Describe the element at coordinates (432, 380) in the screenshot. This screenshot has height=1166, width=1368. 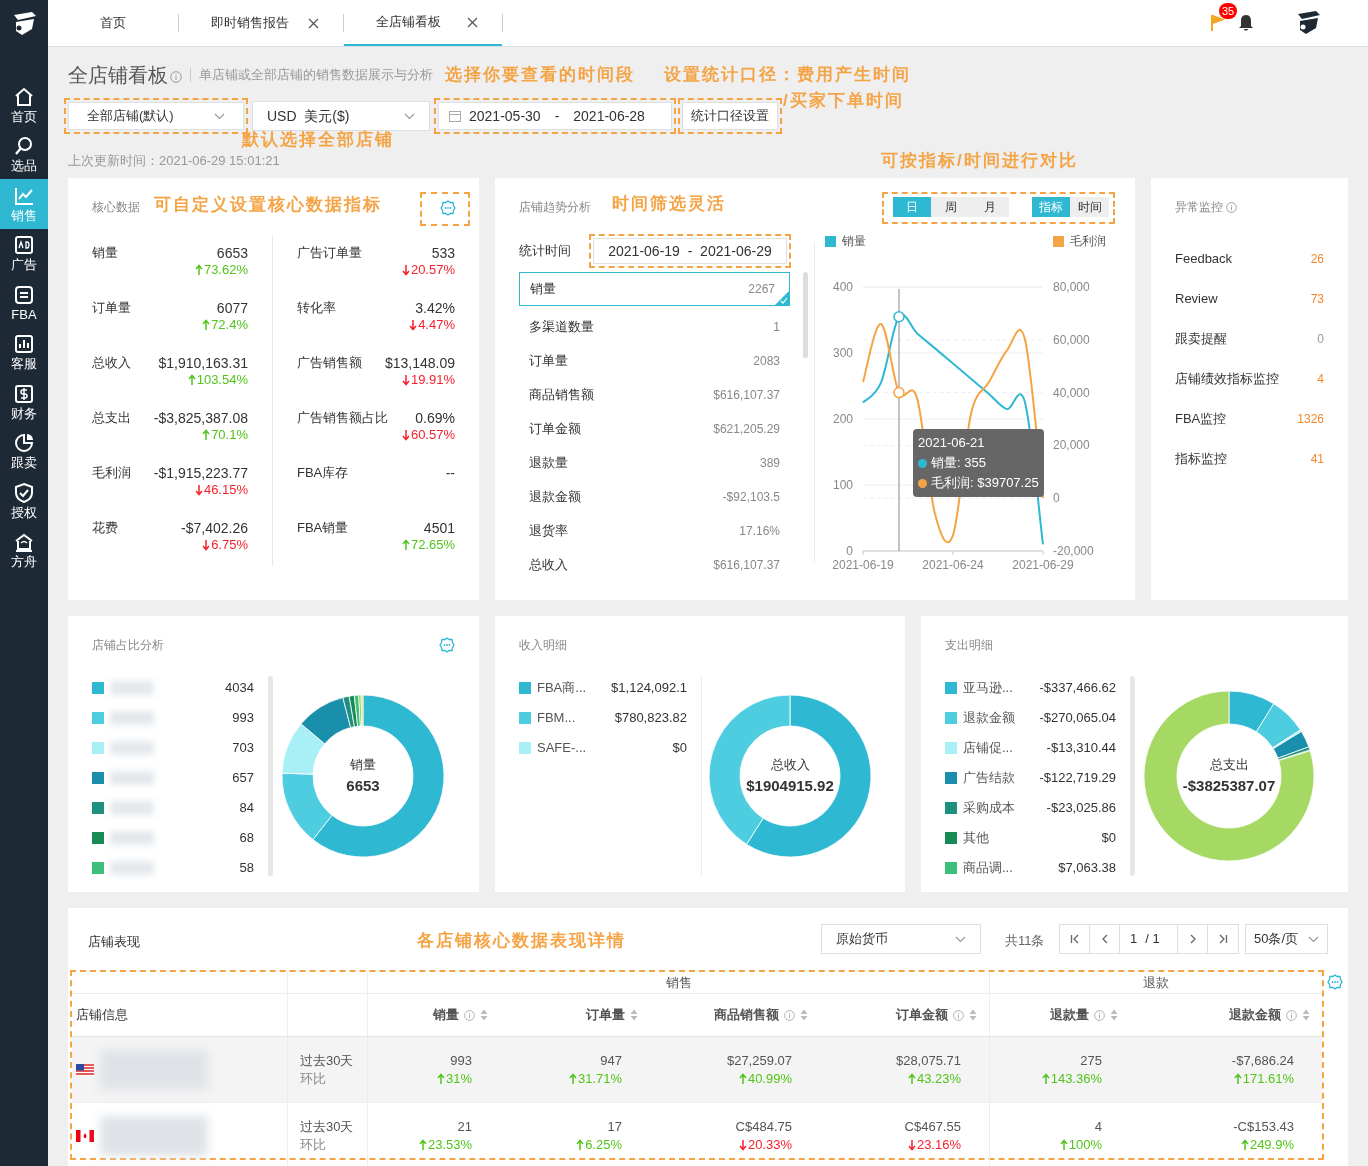
I see `change-value: 19.91%` at that location.